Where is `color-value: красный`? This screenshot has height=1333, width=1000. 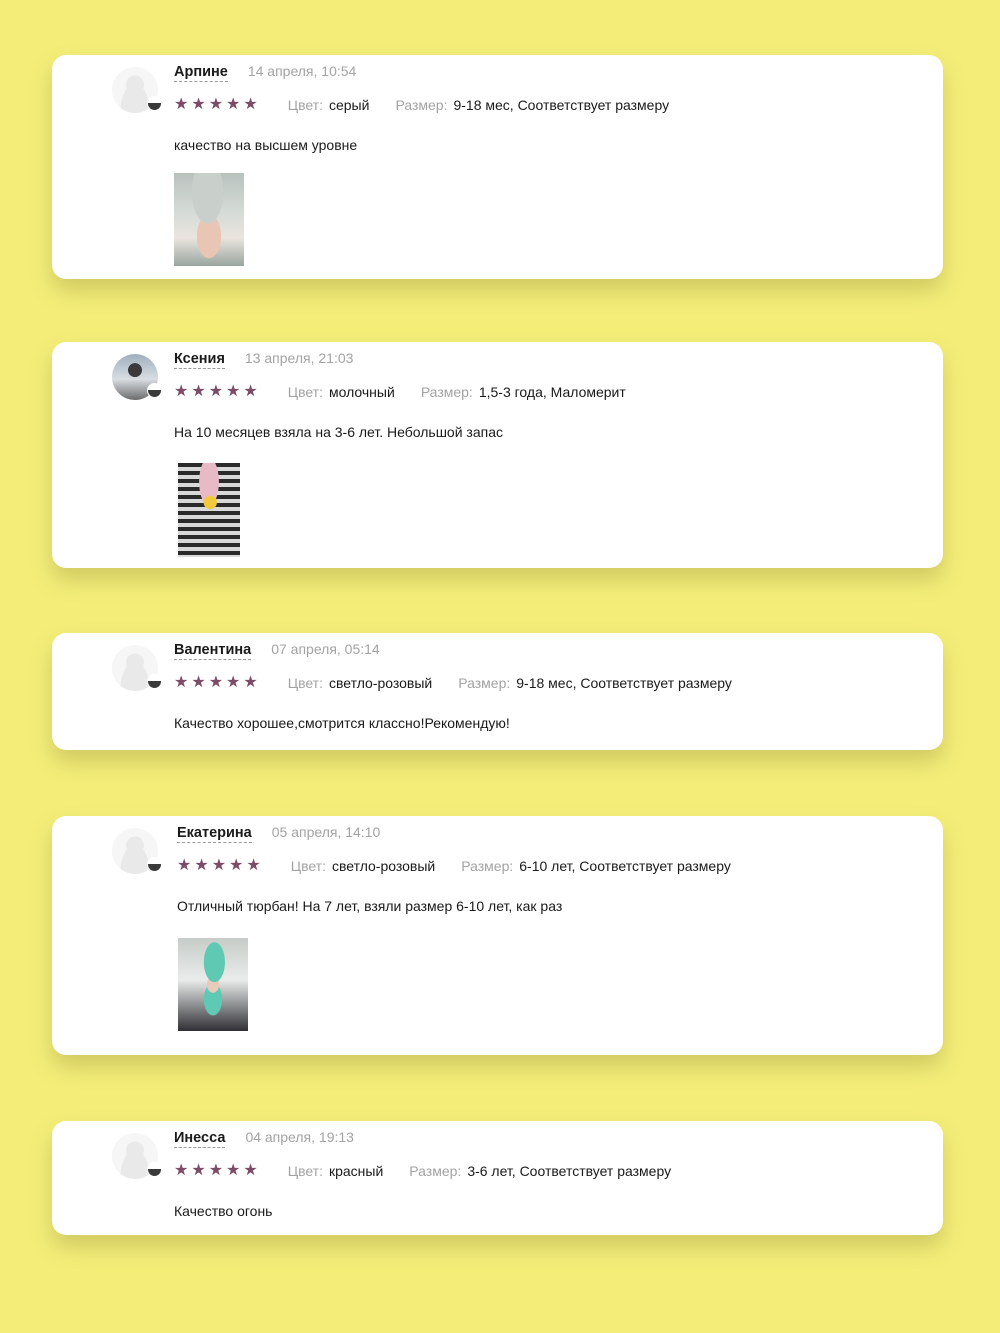
color-value: красный is located at coordinates (356, 1171).